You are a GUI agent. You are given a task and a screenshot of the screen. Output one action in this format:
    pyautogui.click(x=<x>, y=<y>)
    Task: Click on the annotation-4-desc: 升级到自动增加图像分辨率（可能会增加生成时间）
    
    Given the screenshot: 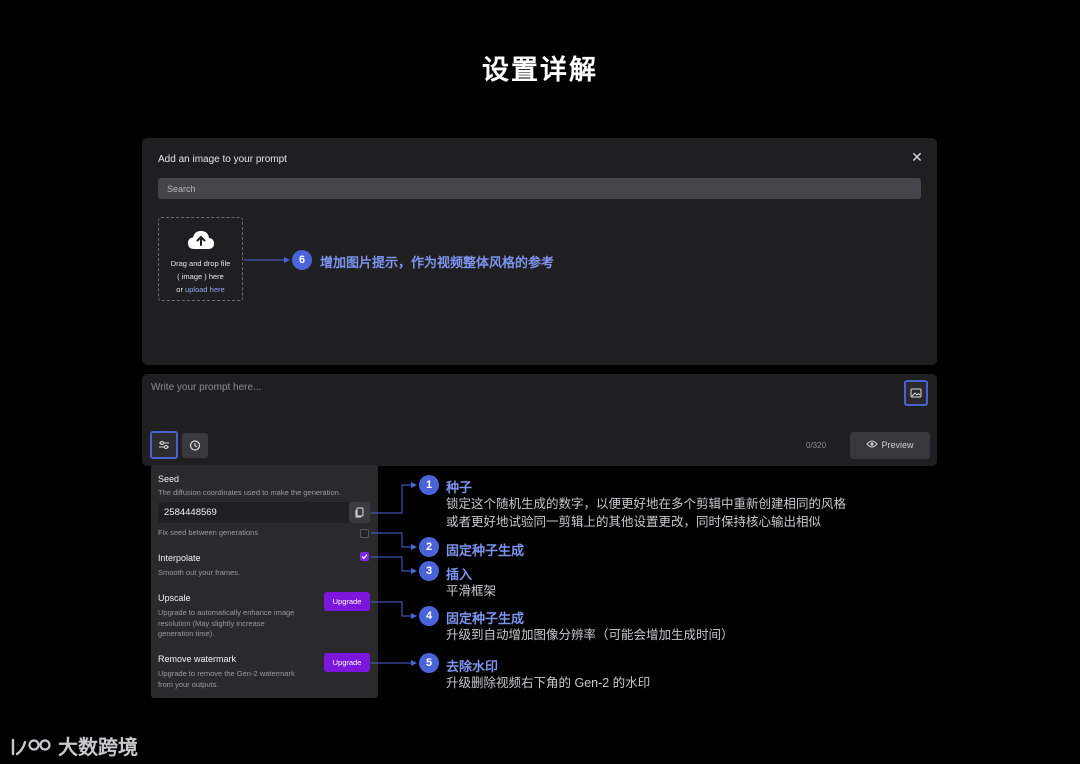 What is the action you would take?
    pyautogui.click(x=590, y=635)
    